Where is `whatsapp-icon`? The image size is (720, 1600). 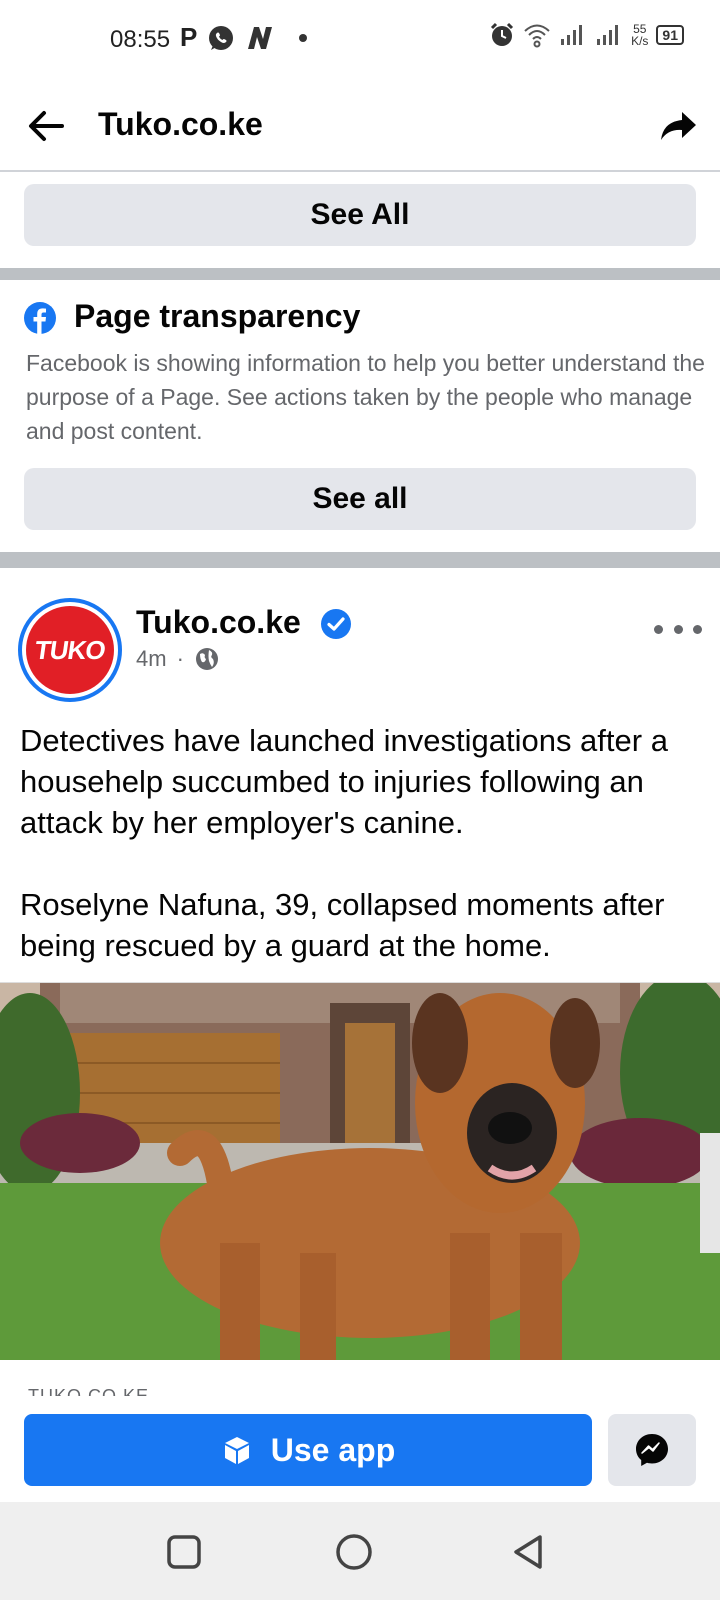
whatsapp-icon is located at coordinates (221, 37).